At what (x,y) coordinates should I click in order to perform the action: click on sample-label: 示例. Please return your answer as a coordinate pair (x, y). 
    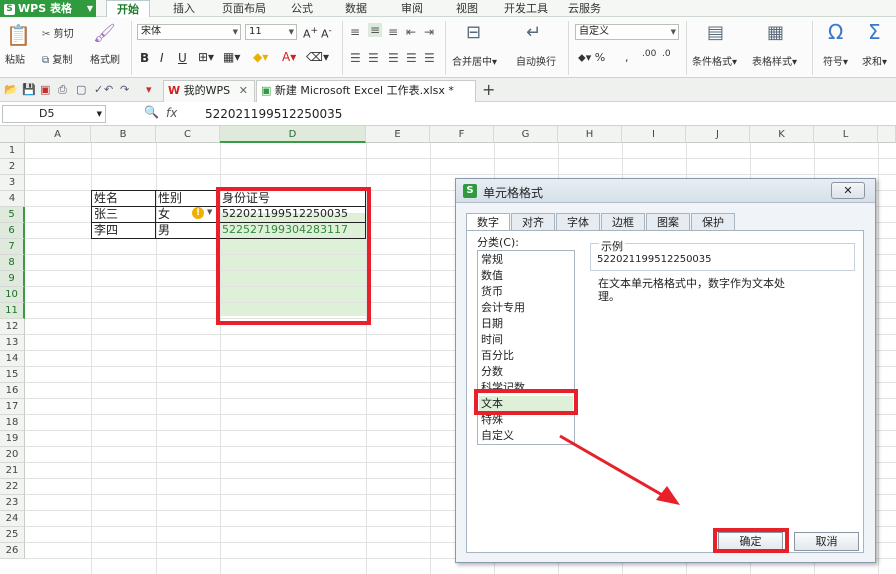
    Looking at the image, I should click on (612, 246).